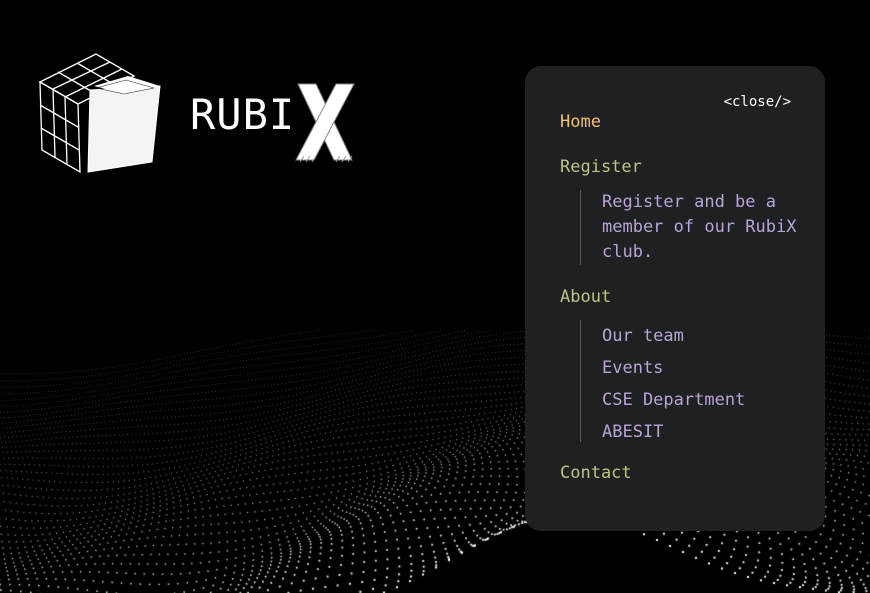 This screenshot has width=870, height=593. What do you see at coordinates (673, 400) in the screenshot?
I see `nav-cse-department: CSE Department` at bounding box center [673, 400].